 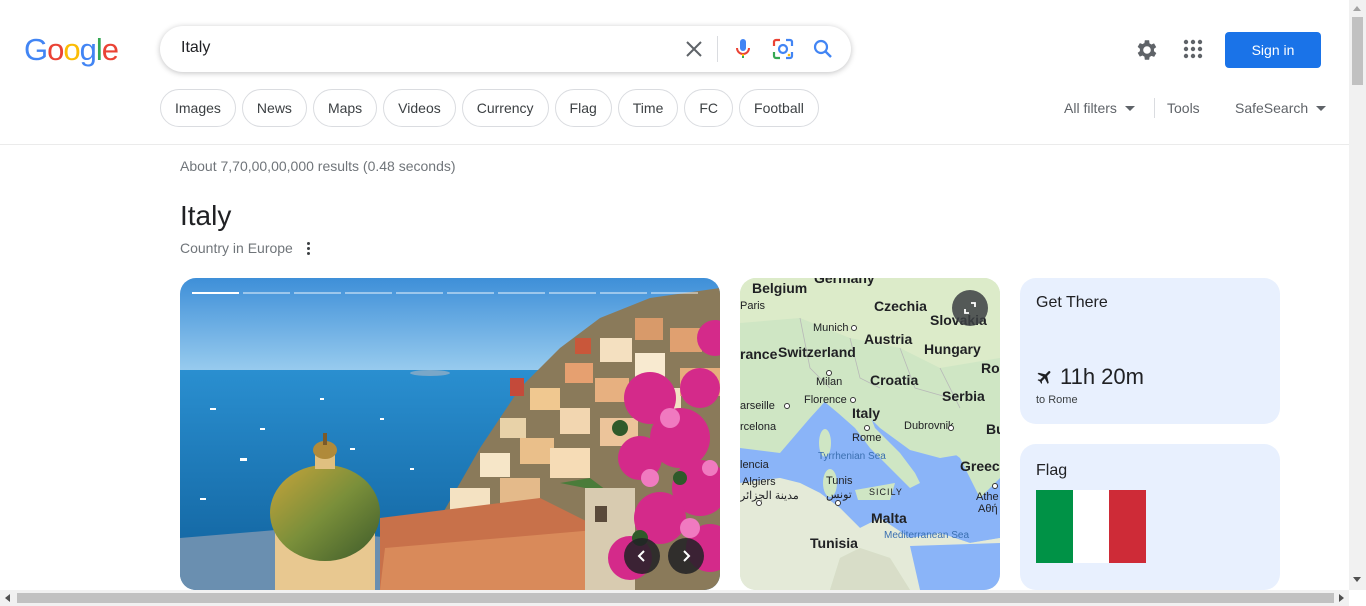 I want to click on search-icon, so click(x=823, y=49).